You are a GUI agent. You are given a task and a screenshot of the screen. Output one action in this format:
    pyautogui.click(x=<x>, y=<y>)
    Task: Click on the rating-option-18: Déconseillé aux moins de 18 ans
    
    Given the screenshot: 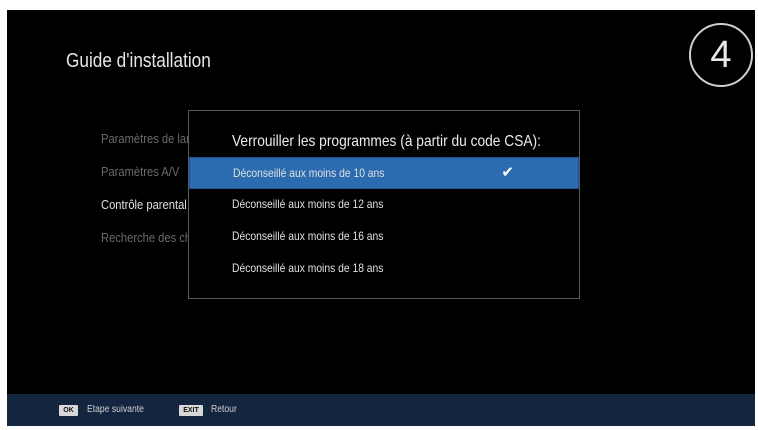 What is the action you would take?
    pyautogui.click(x=384, y=269)
    